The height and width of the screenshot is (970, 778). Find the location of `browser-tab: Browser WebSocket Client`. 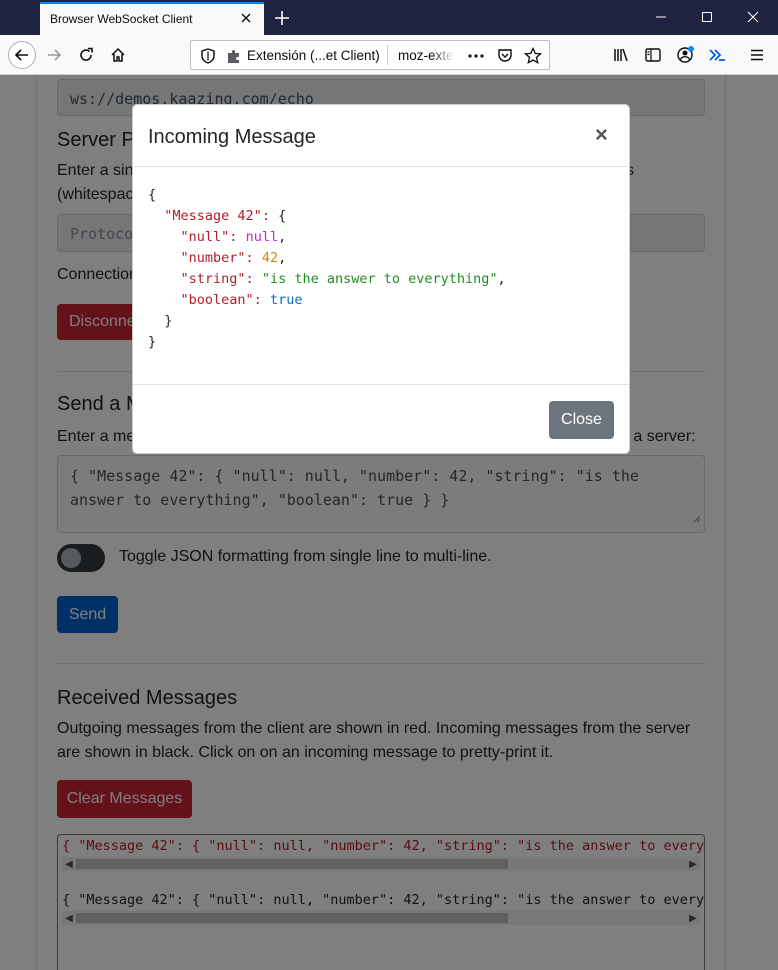

browser-tab: Browser WebSocket Client is located at coordinates (152, 18).